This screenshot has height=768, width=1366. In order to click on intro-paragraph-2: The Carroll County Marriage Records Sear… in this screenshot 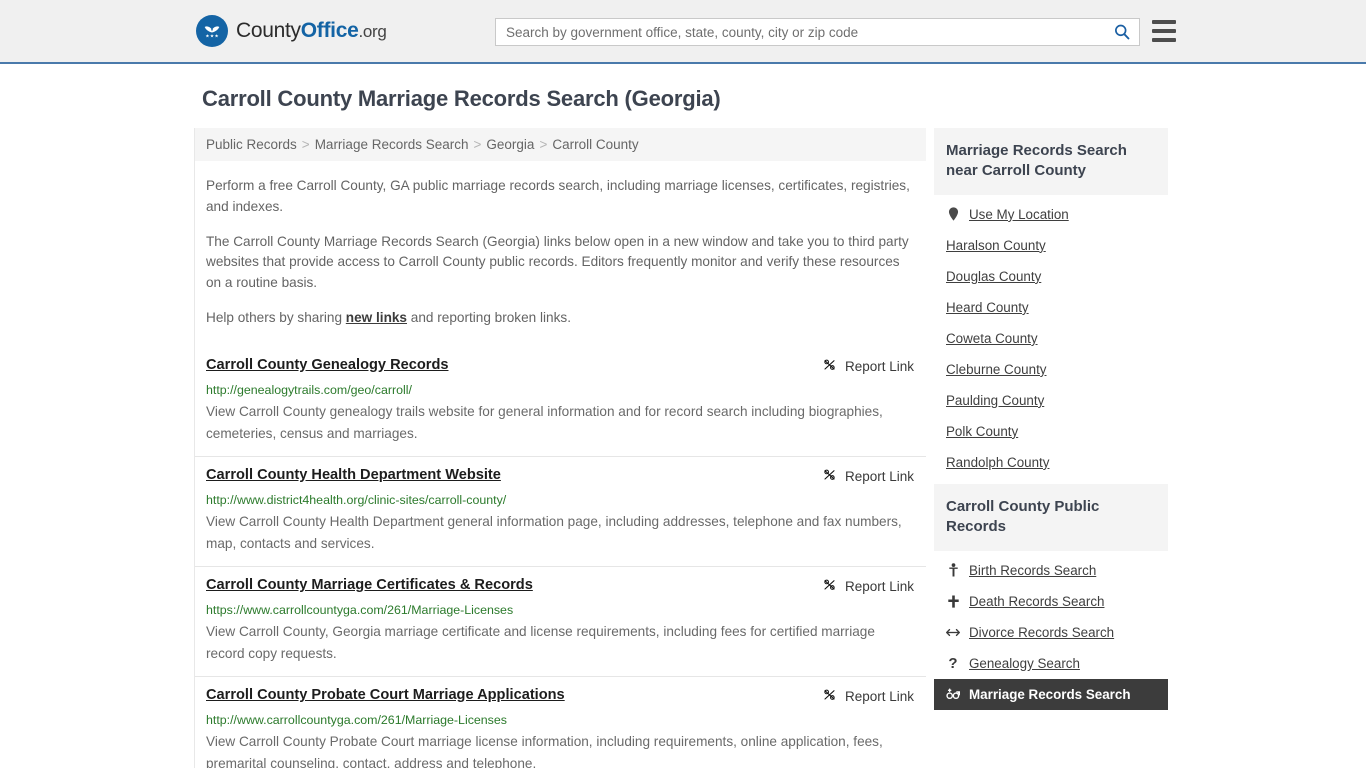, I will do `click(557, 262)`.